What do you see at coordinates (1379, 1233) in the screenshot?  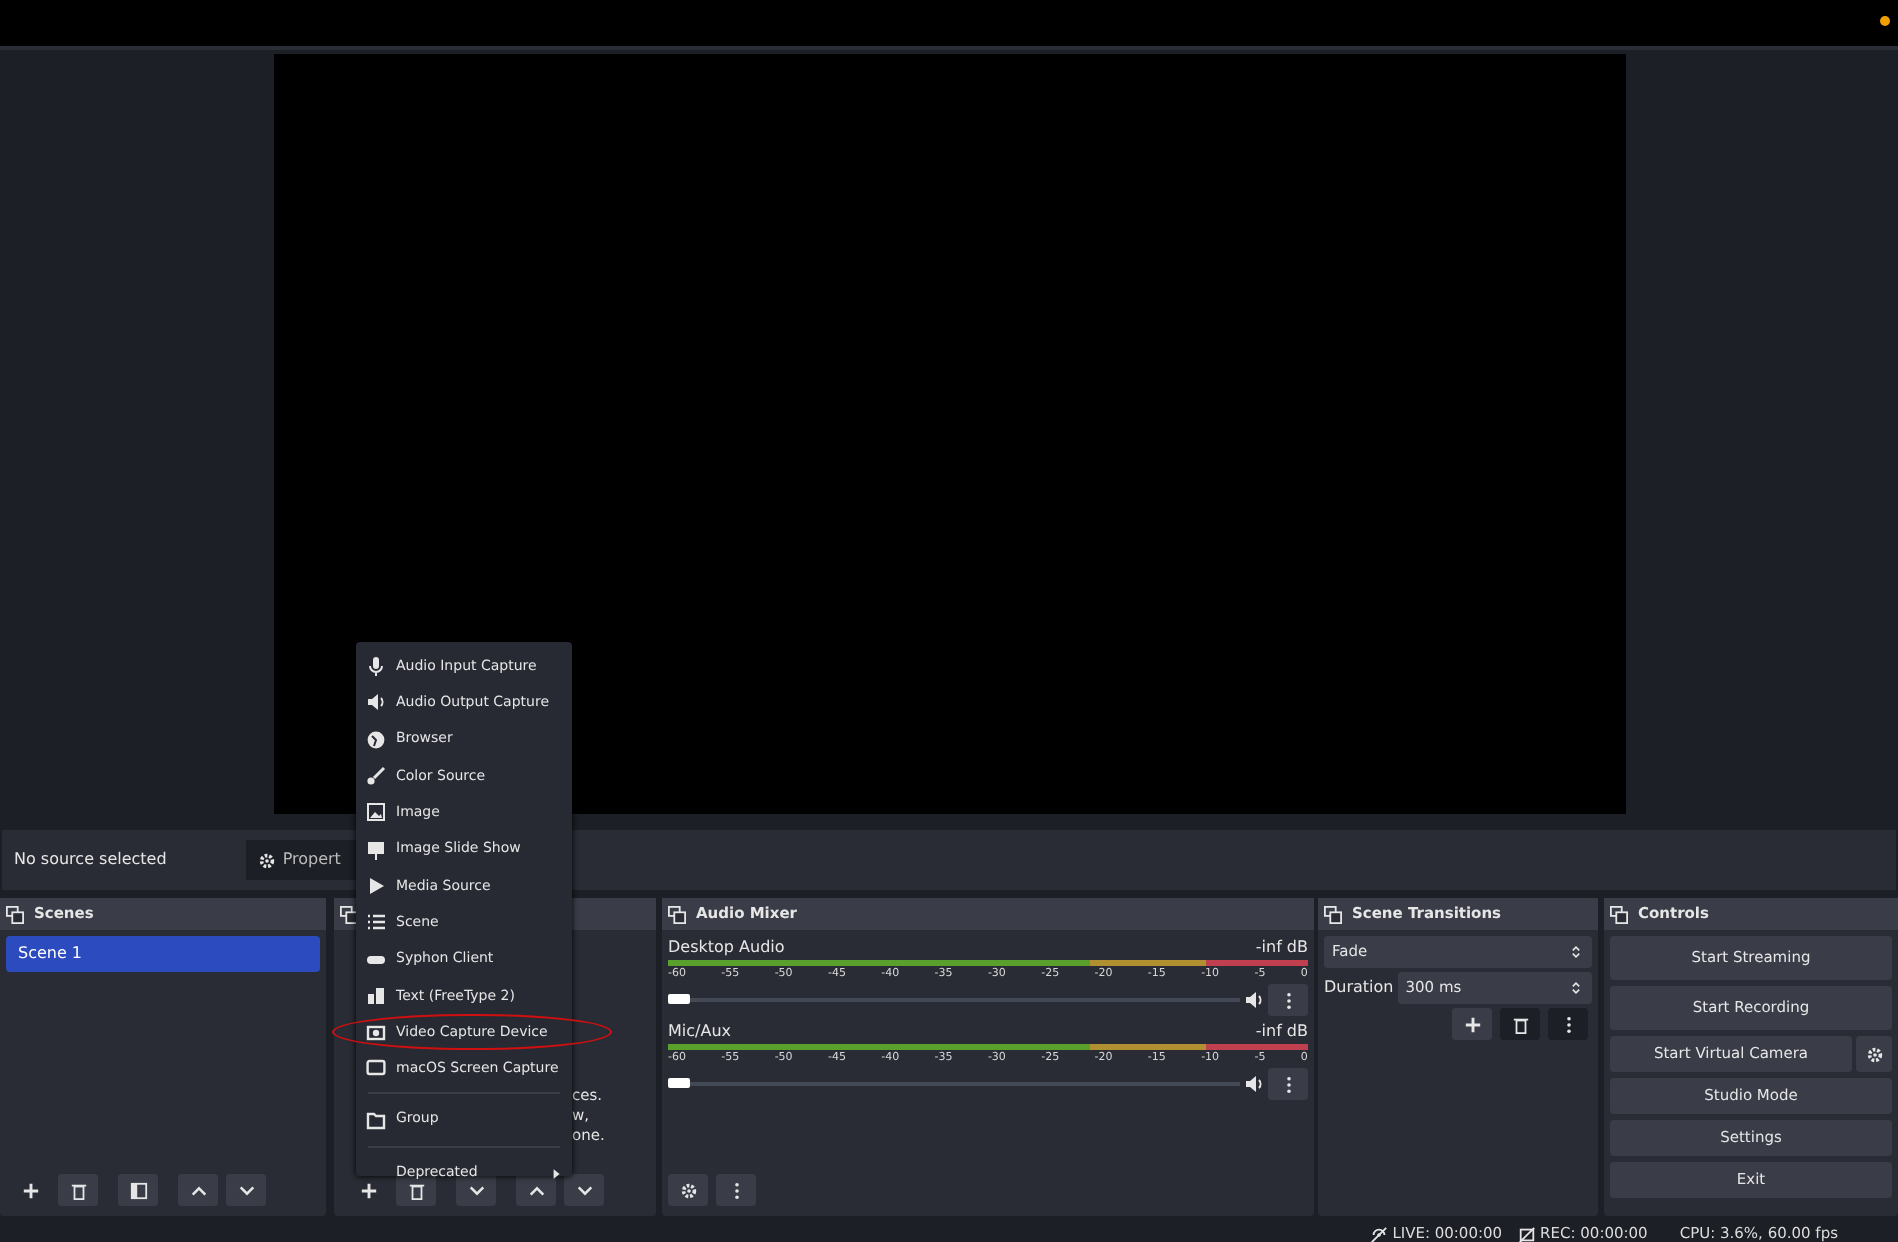 I see `broadcast-icon` at bounding box center [1379, 1233].